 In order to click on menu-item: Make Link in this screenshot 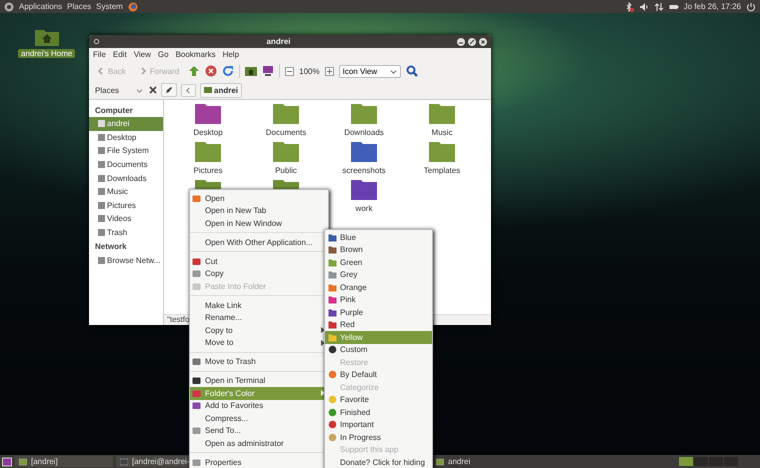, I will do `click(259, 305)`.